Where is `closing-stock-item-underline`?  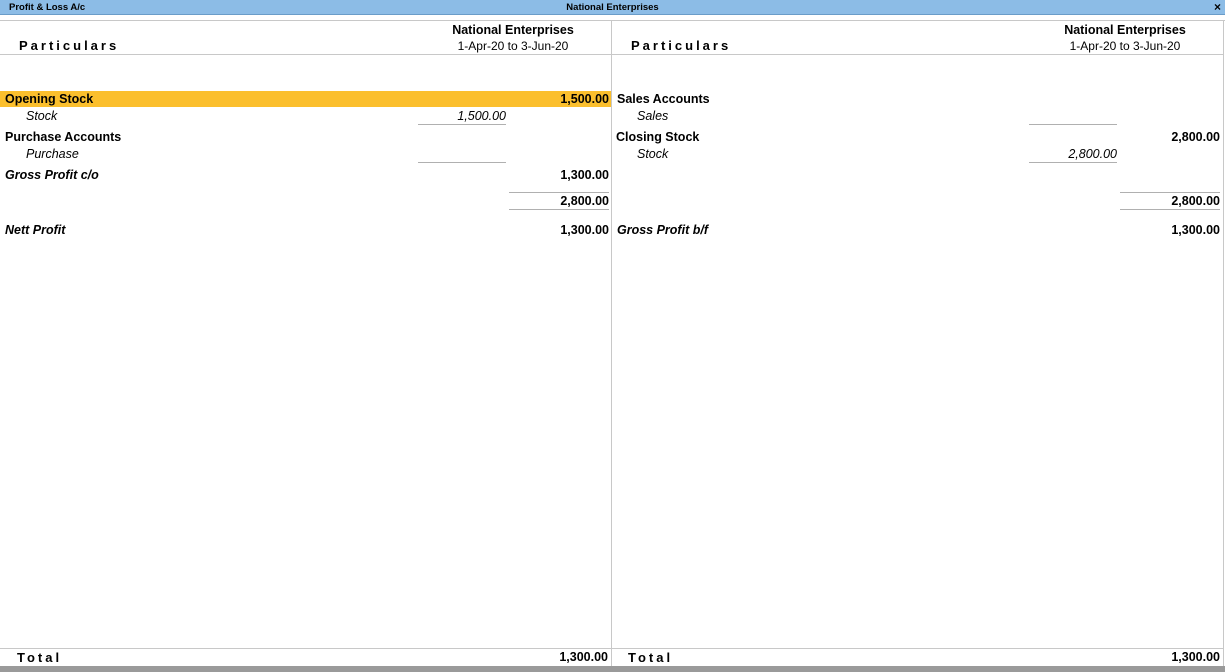
closing-stock-item-underline is located at coordinates (1073, 162).